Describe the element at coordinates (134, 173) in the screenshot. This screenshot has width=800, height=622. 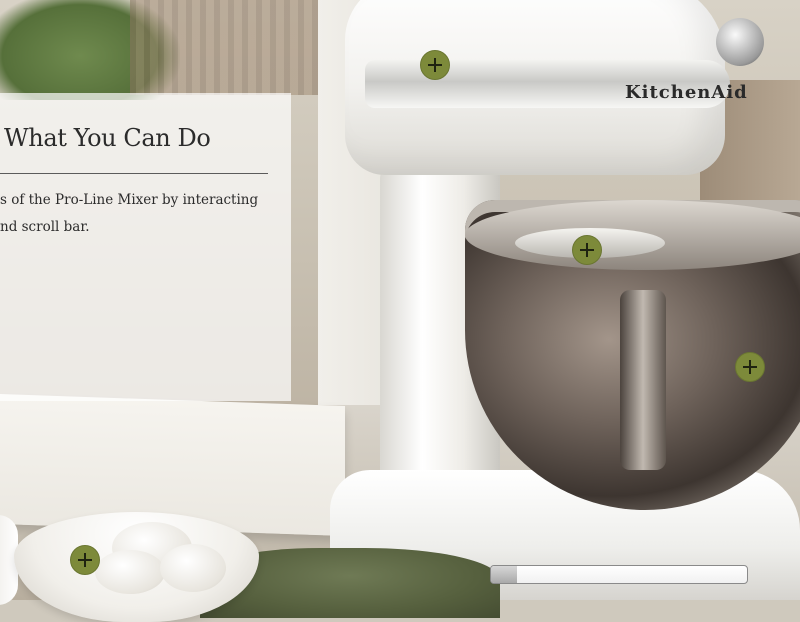
I see `panel-divider` at that location.